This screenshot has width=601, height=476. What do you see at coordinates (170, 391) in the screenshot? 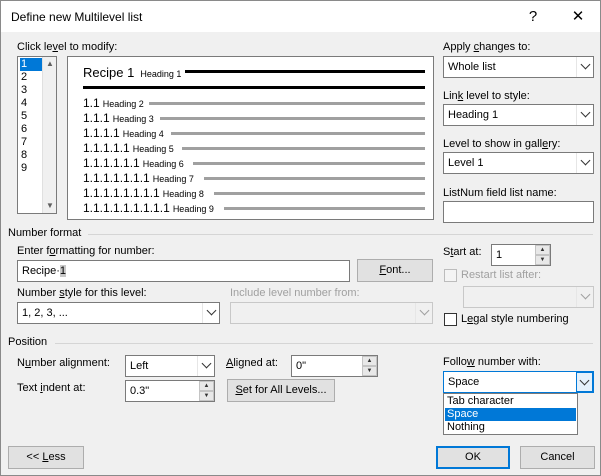
I see `text-indent-spinner: 0.3" ▲ ▼` at bounding box center [170, 391].